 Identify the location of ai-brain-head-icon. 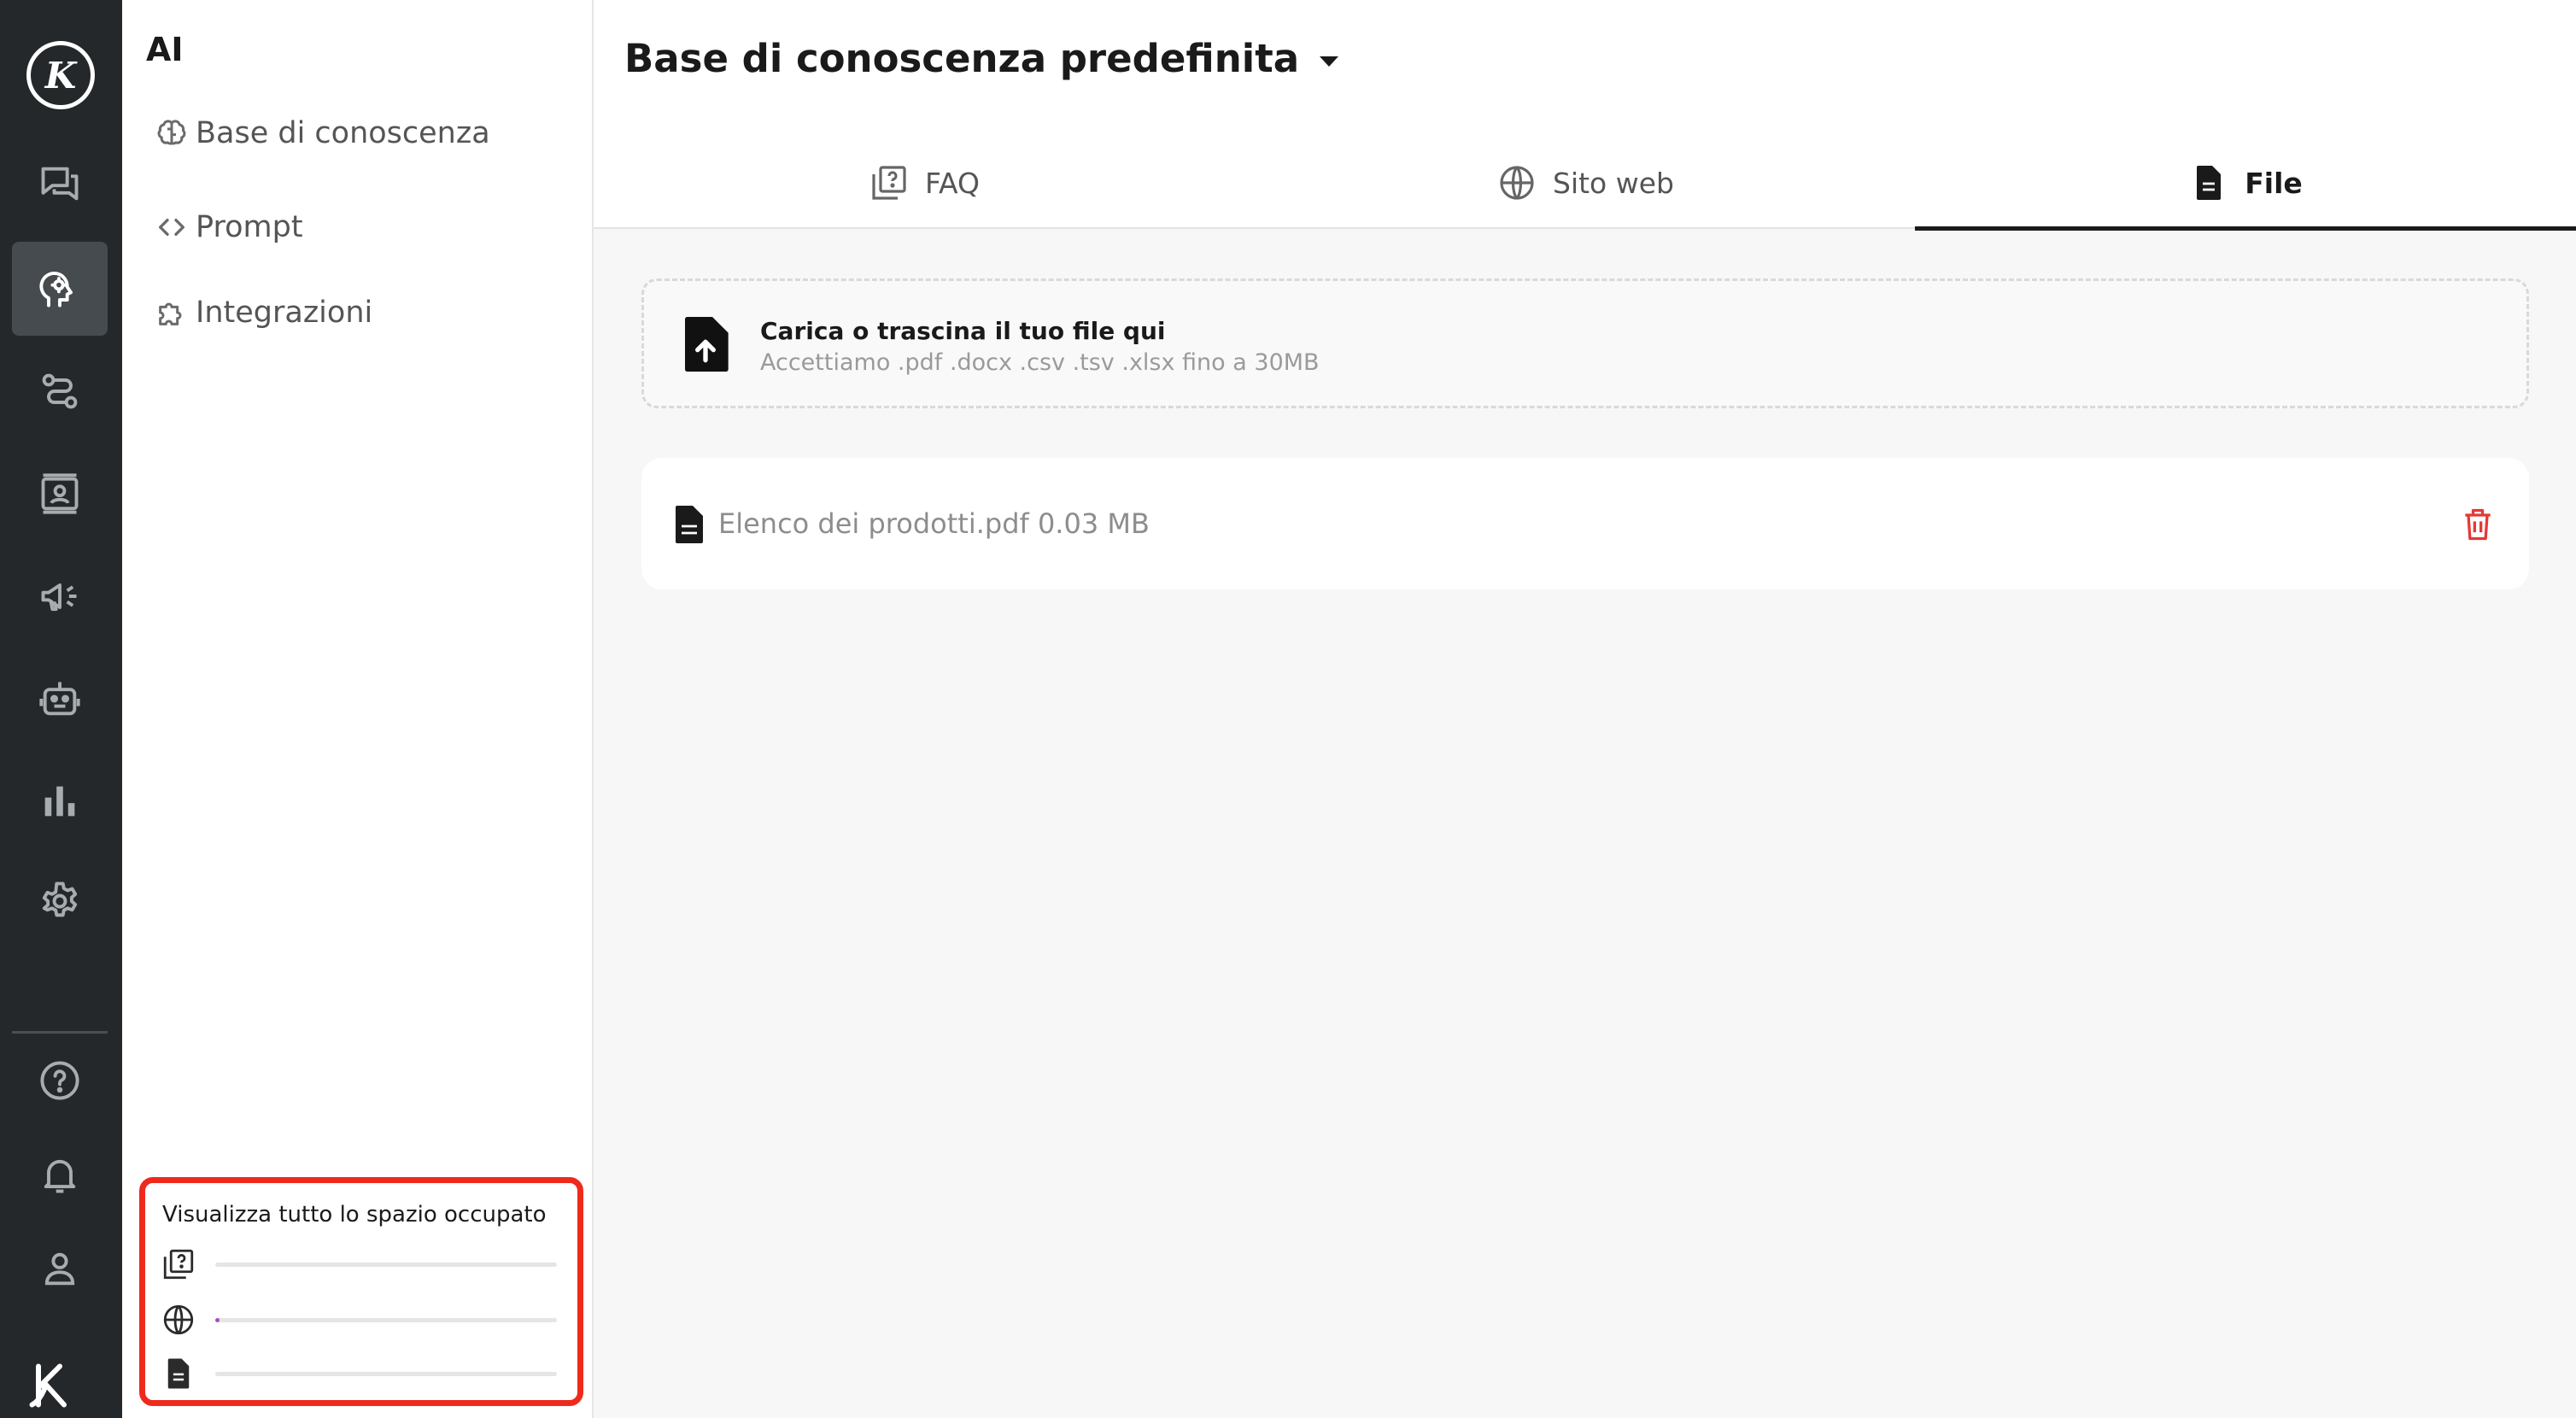
(56, 290).